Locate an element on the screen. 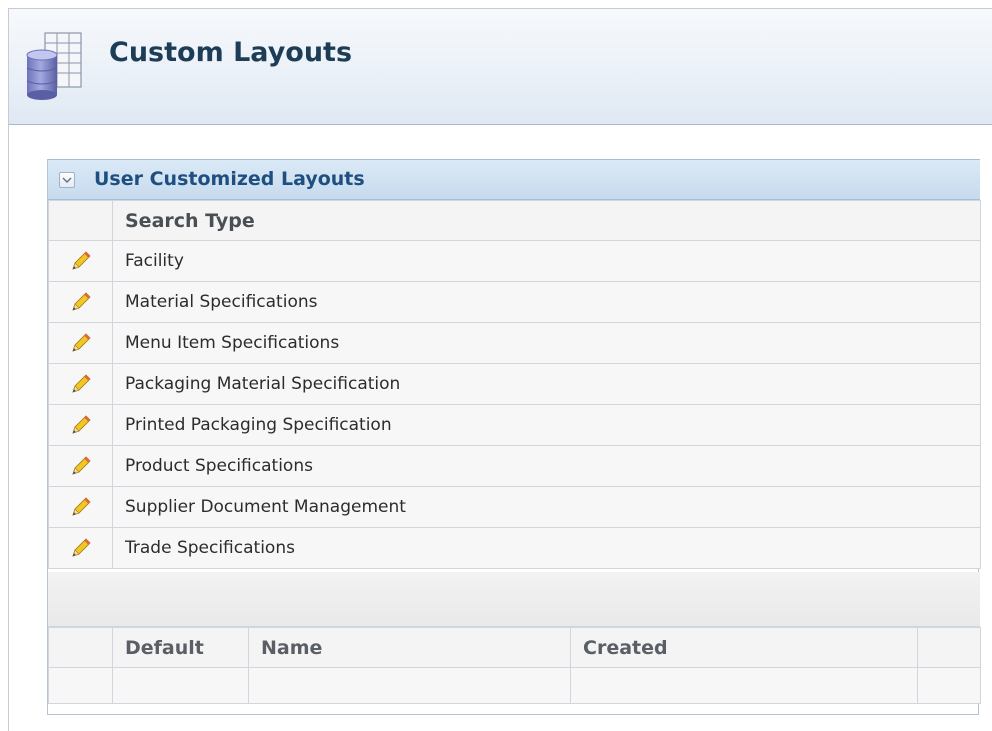 The width and height of the screenshot is (992, 731). column-header-search-type: Search Type is located at coordinates (546, 220).